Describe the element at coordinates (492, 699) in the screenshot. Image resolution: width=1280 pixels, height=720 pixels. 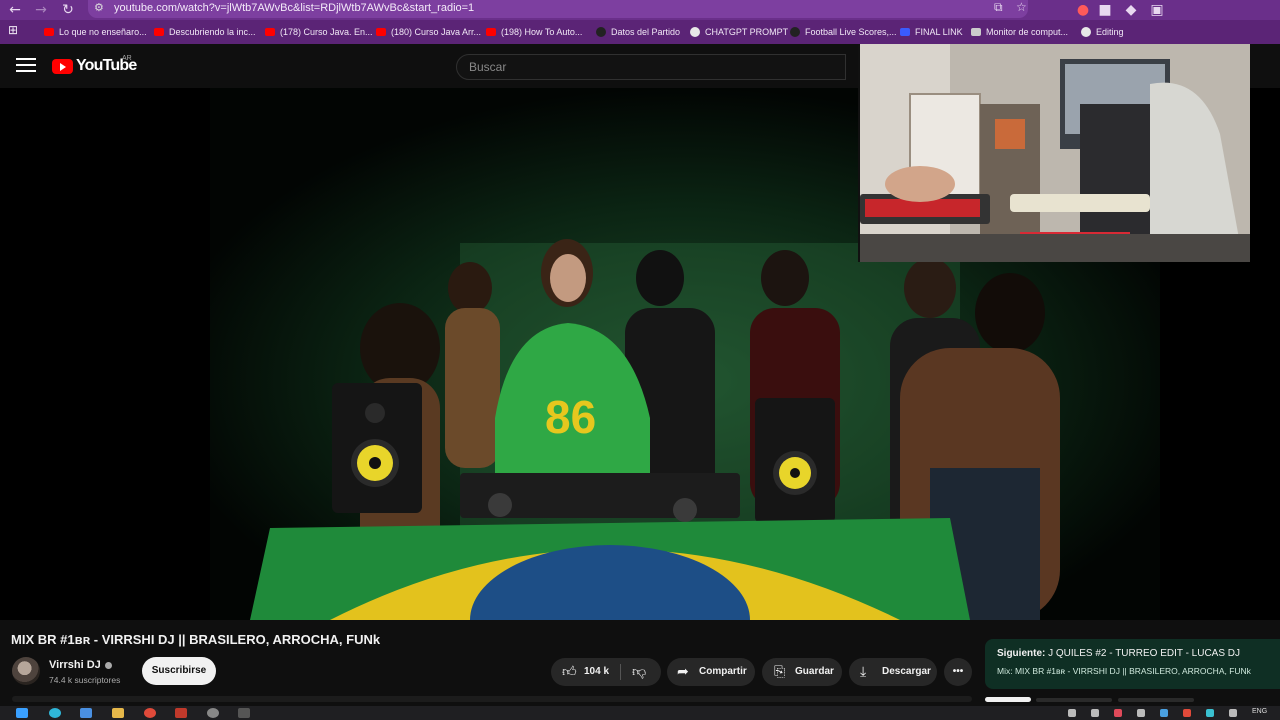
I see `description-box-edge` at that location.